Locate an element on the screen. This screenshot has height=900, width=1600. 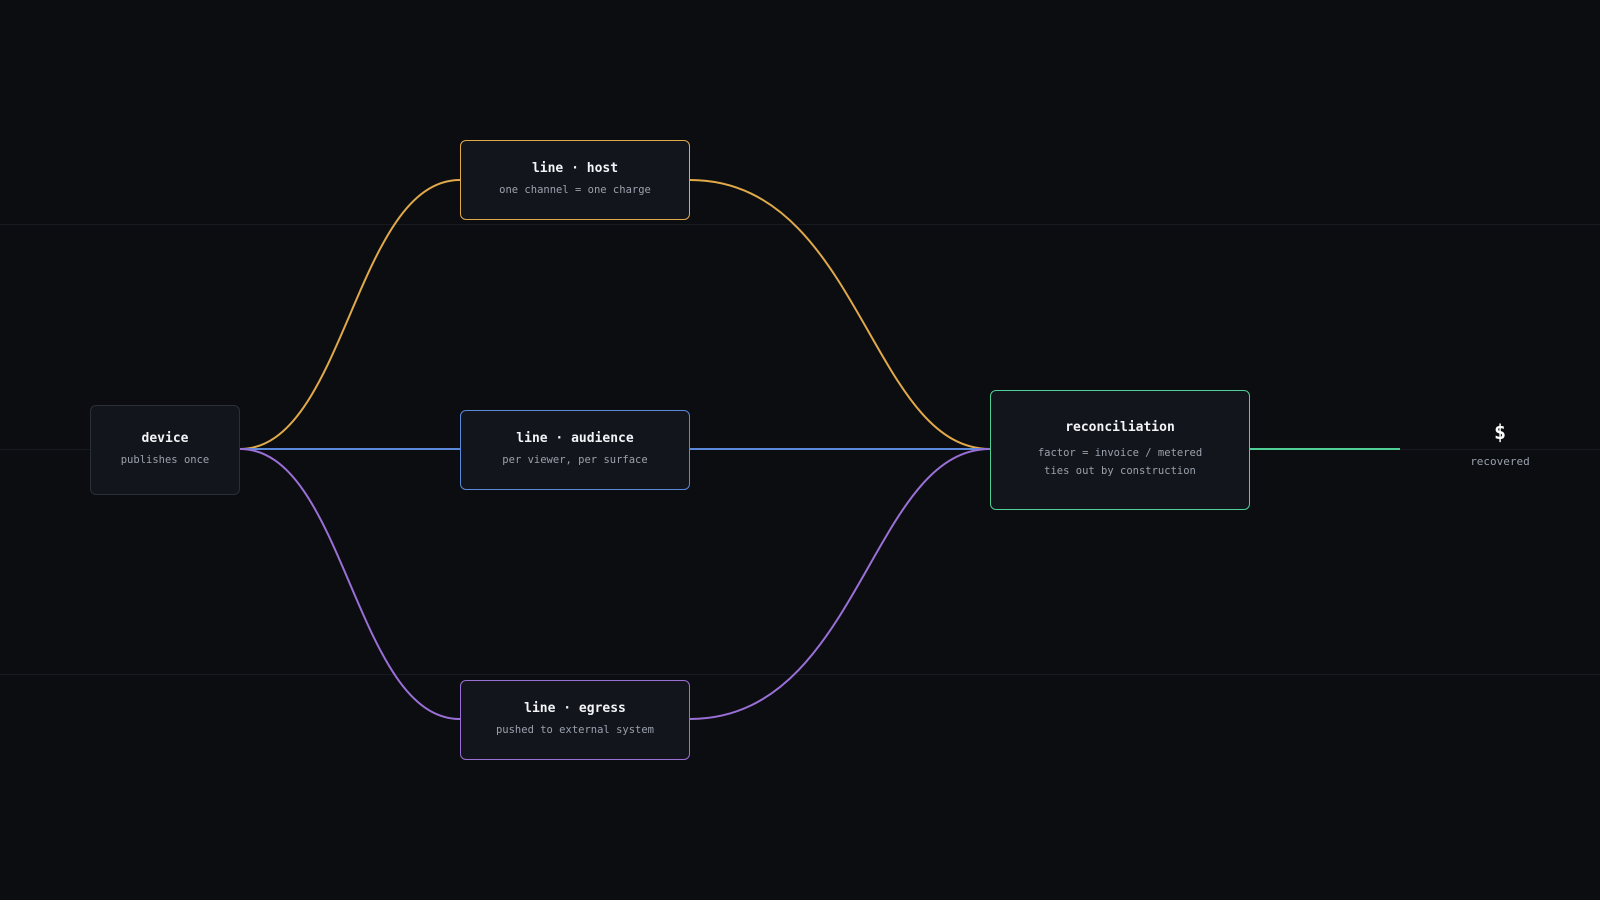
edge-device-egress is located at coordinates (350, 584).